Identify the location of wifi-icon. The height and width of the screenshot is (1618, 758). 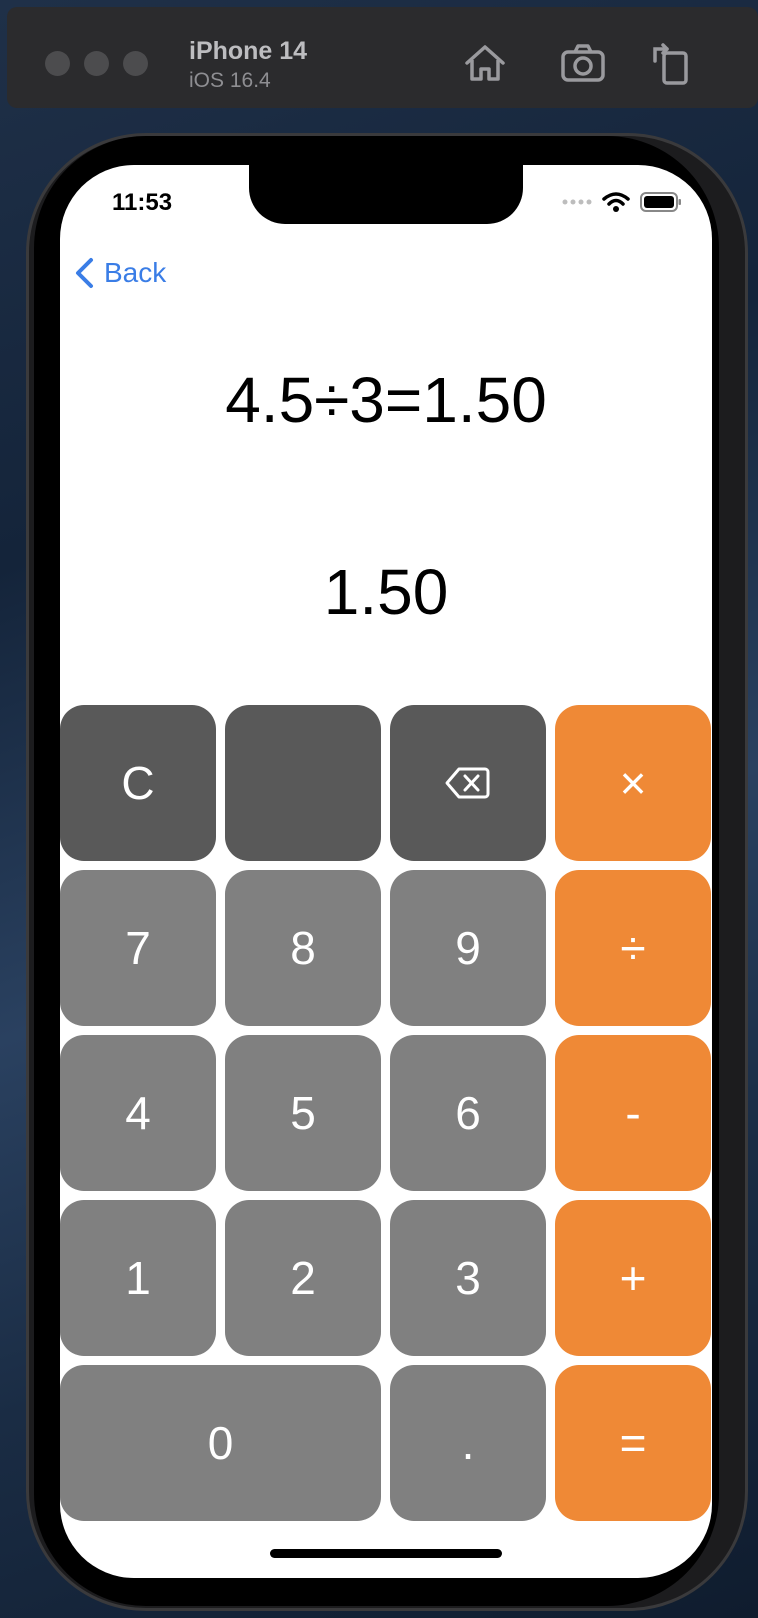
(616, 202).